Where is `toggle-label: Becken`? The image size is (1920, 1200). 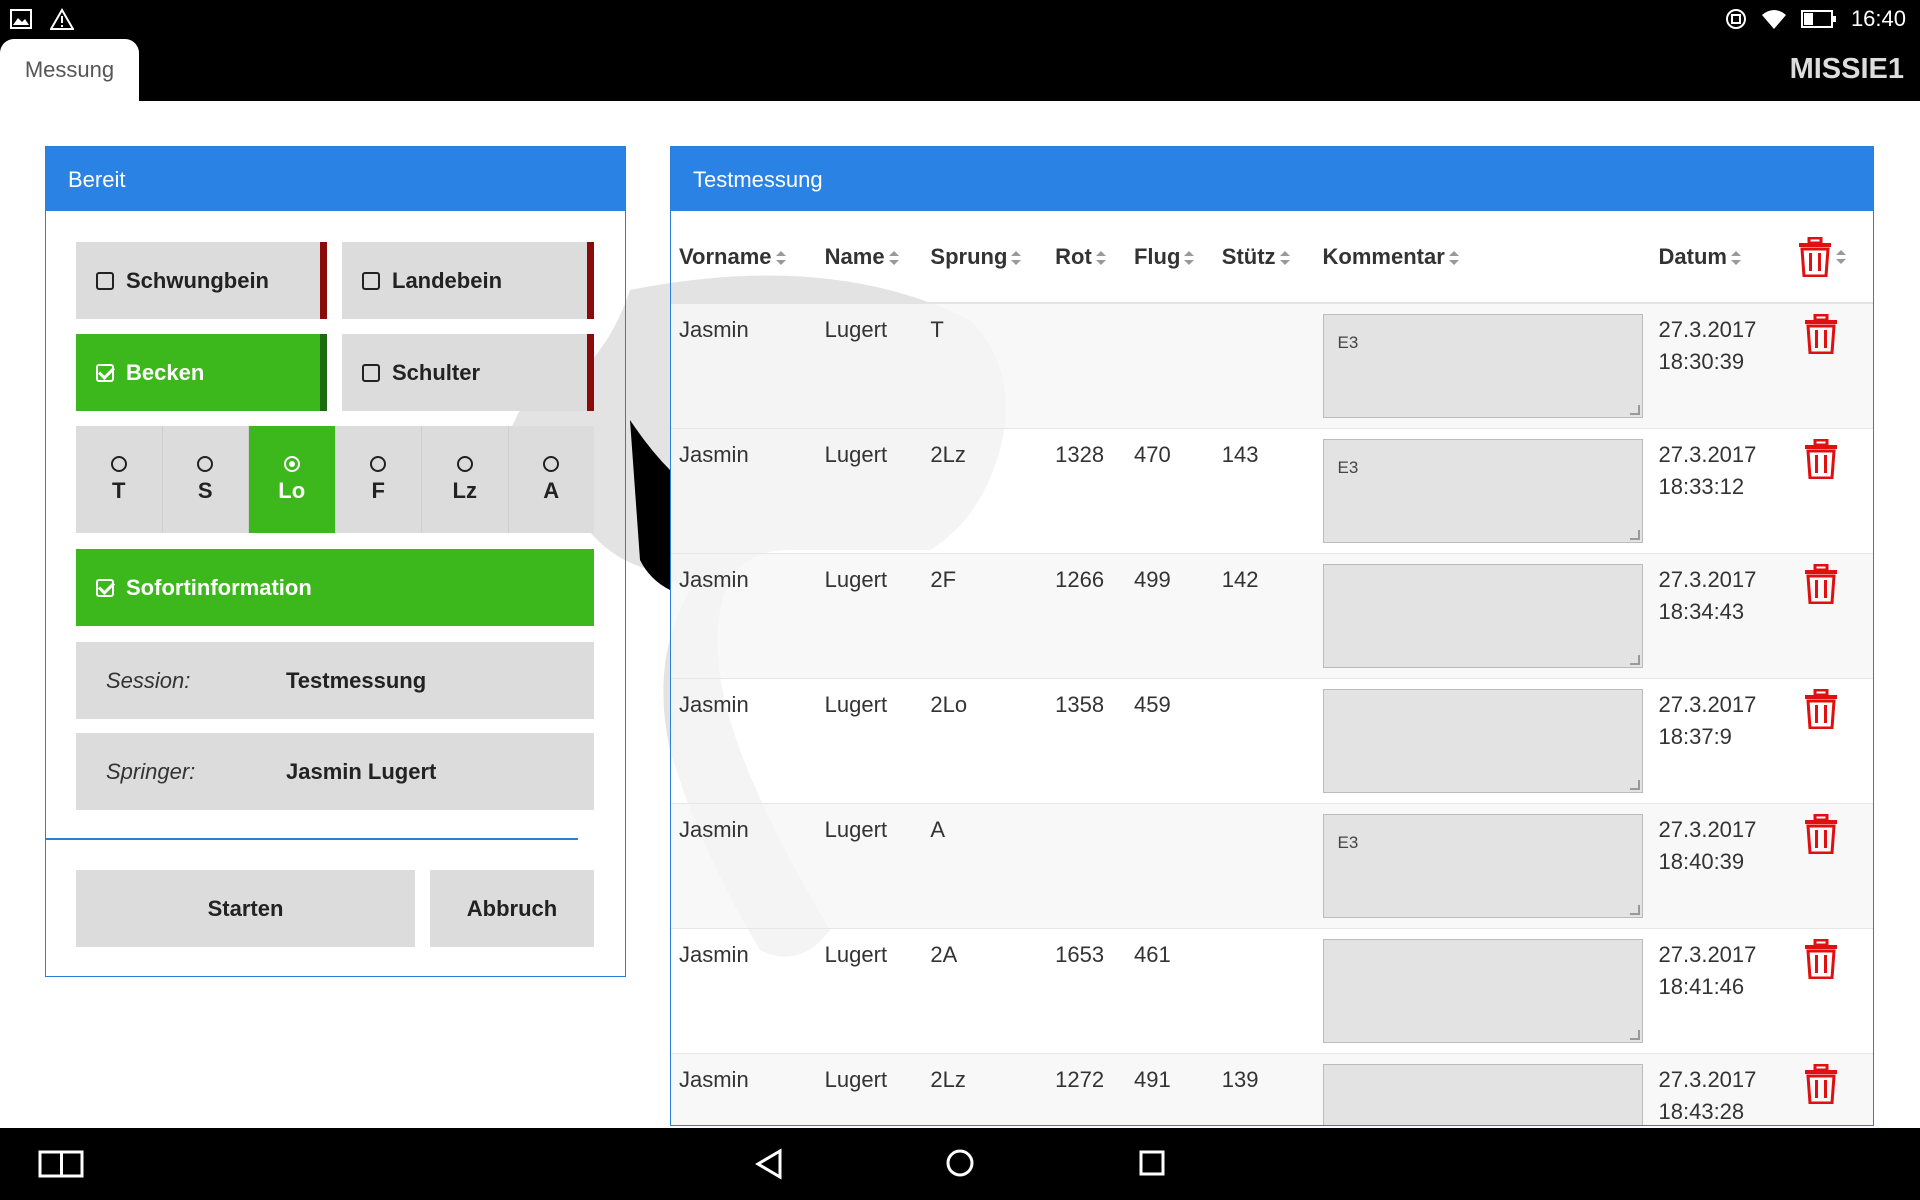
toggle-label: Becken is located at coordinates (165, 372).